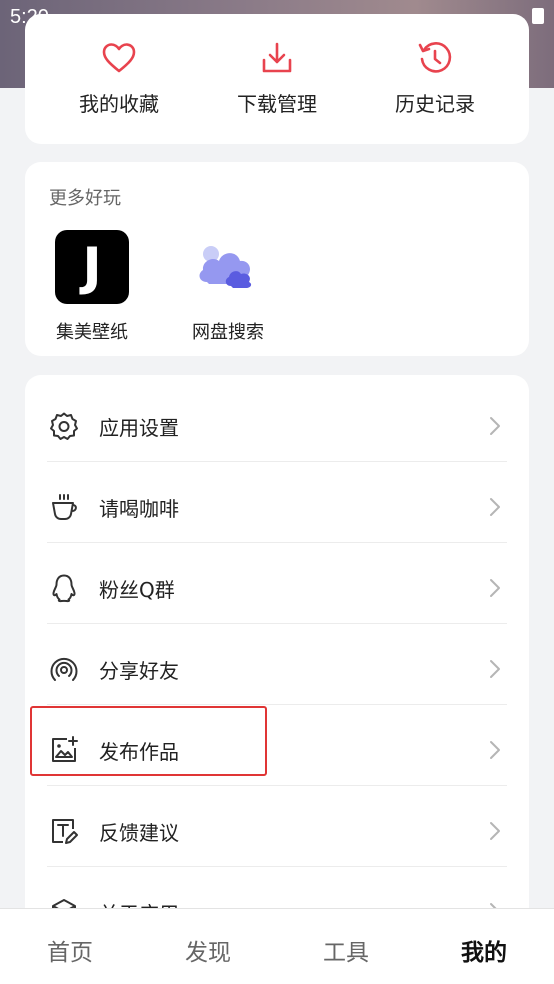  What do you see at coordinates (277, 421) in the screenshot?
I see `menu-item-app-settings: 应用设置` at bounding box center [277, 421].